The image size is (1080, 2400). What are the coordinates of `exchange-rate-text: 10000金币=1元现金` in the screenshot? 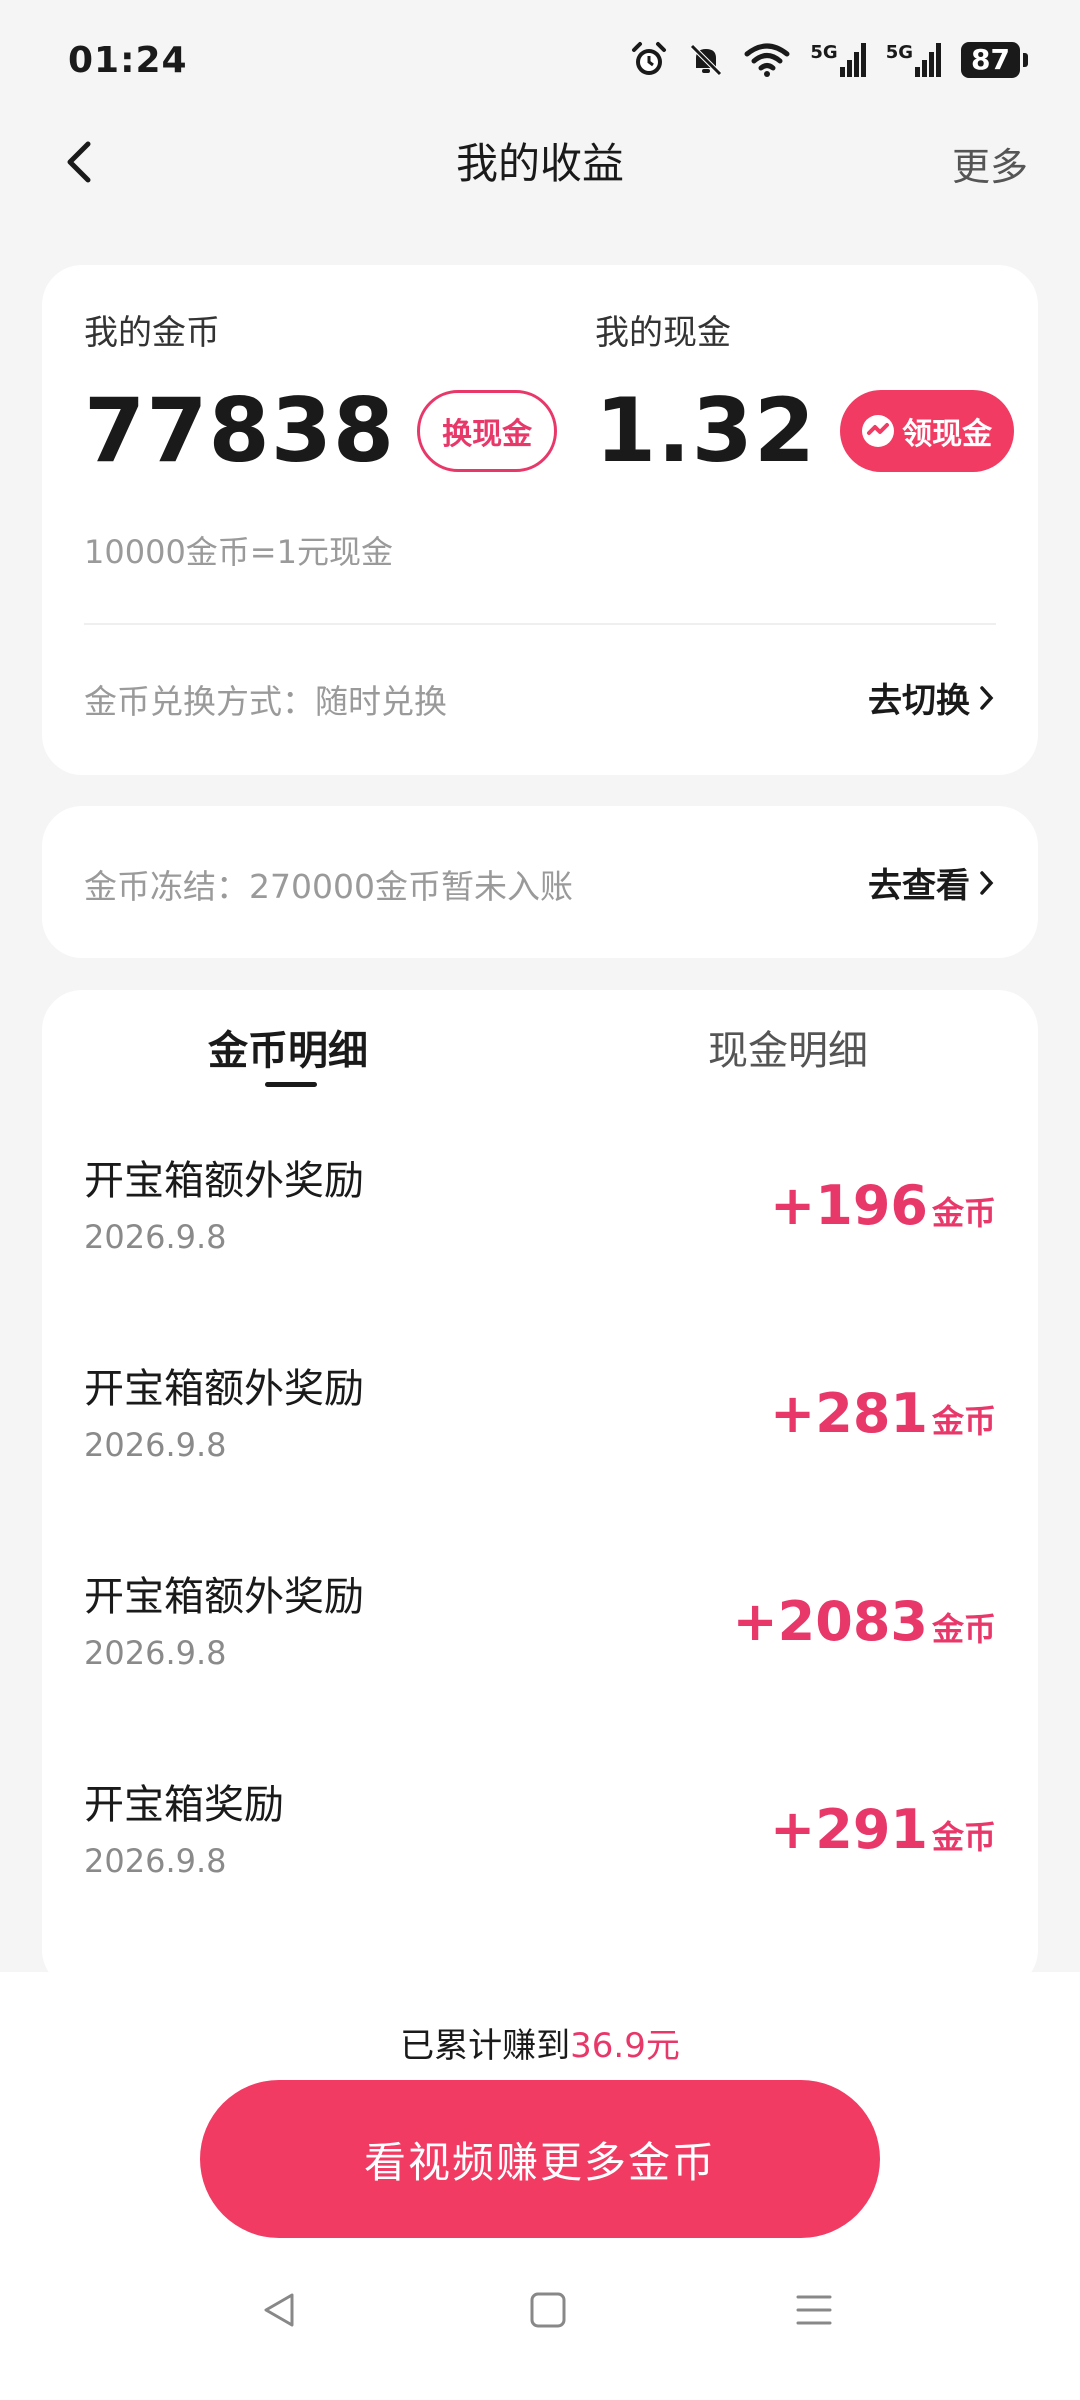 It's located at (238, 552).